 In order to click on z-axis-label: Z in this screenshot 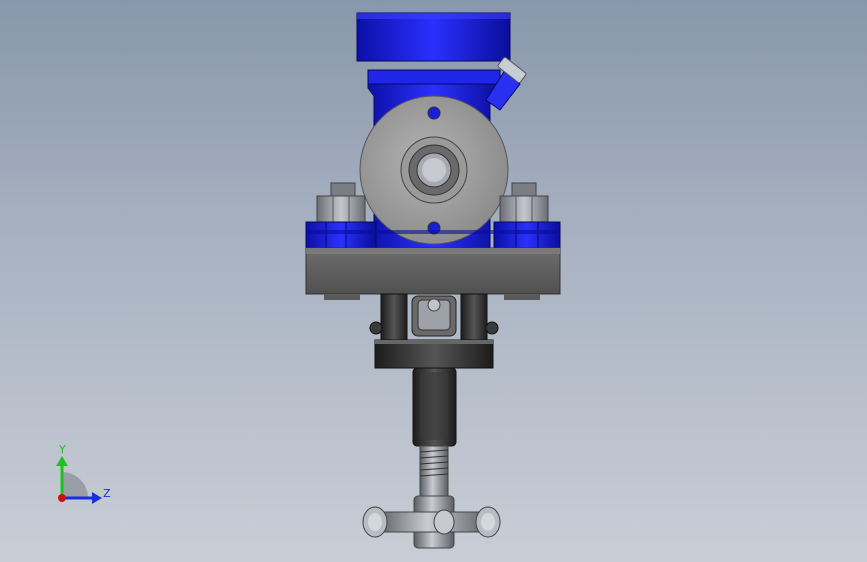, I will do `click(107, 493)`.